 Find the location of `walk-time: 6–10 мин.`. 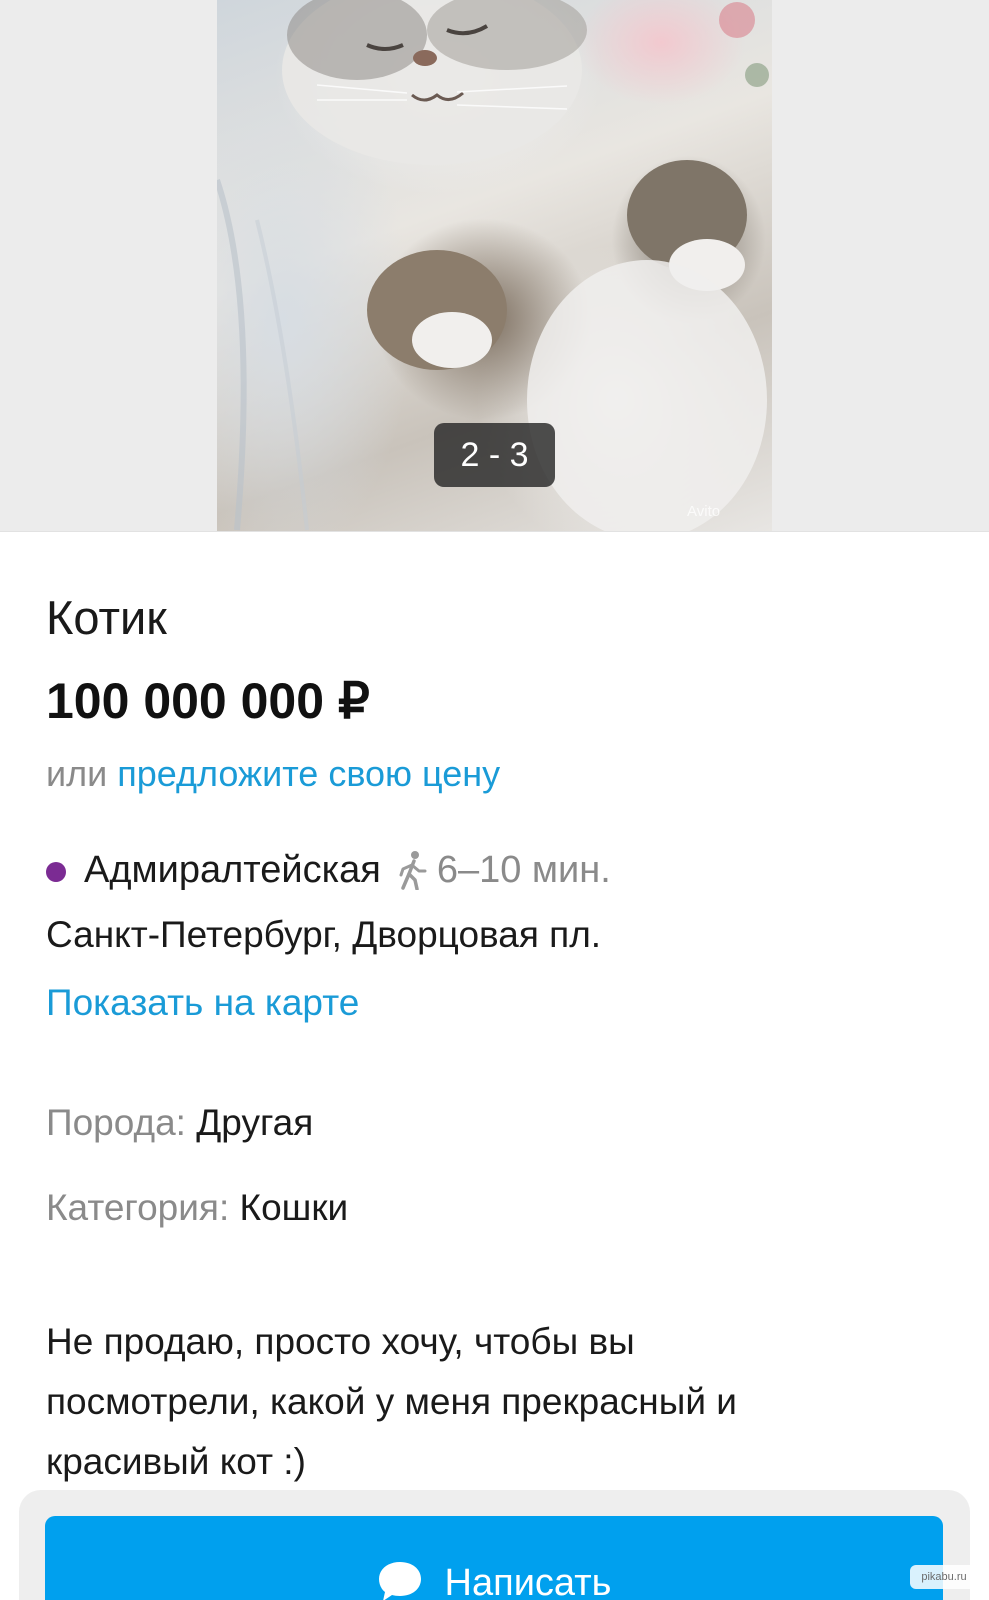

walk-time: 6–10 мин. is located at coordinates (503, 870).